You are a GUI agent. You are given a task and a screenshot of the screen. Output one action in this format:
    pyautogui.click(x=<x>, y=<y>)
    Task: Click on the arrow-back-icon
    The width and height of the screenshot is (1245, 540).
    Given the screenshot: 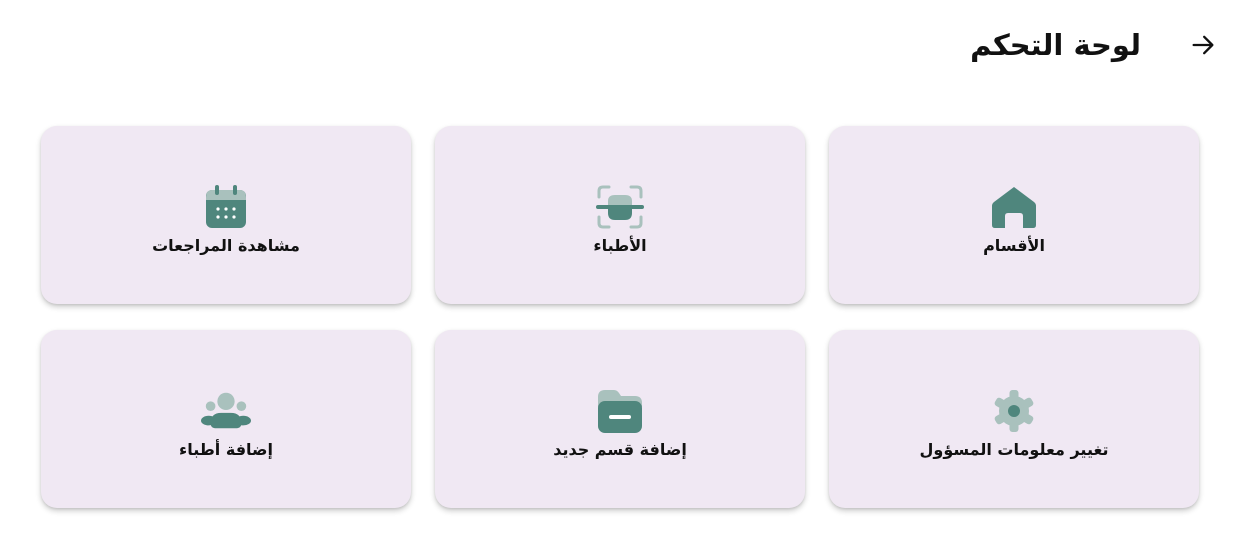 What is the action you would take?
    pyautogui.click(x=1203, y=45)
    